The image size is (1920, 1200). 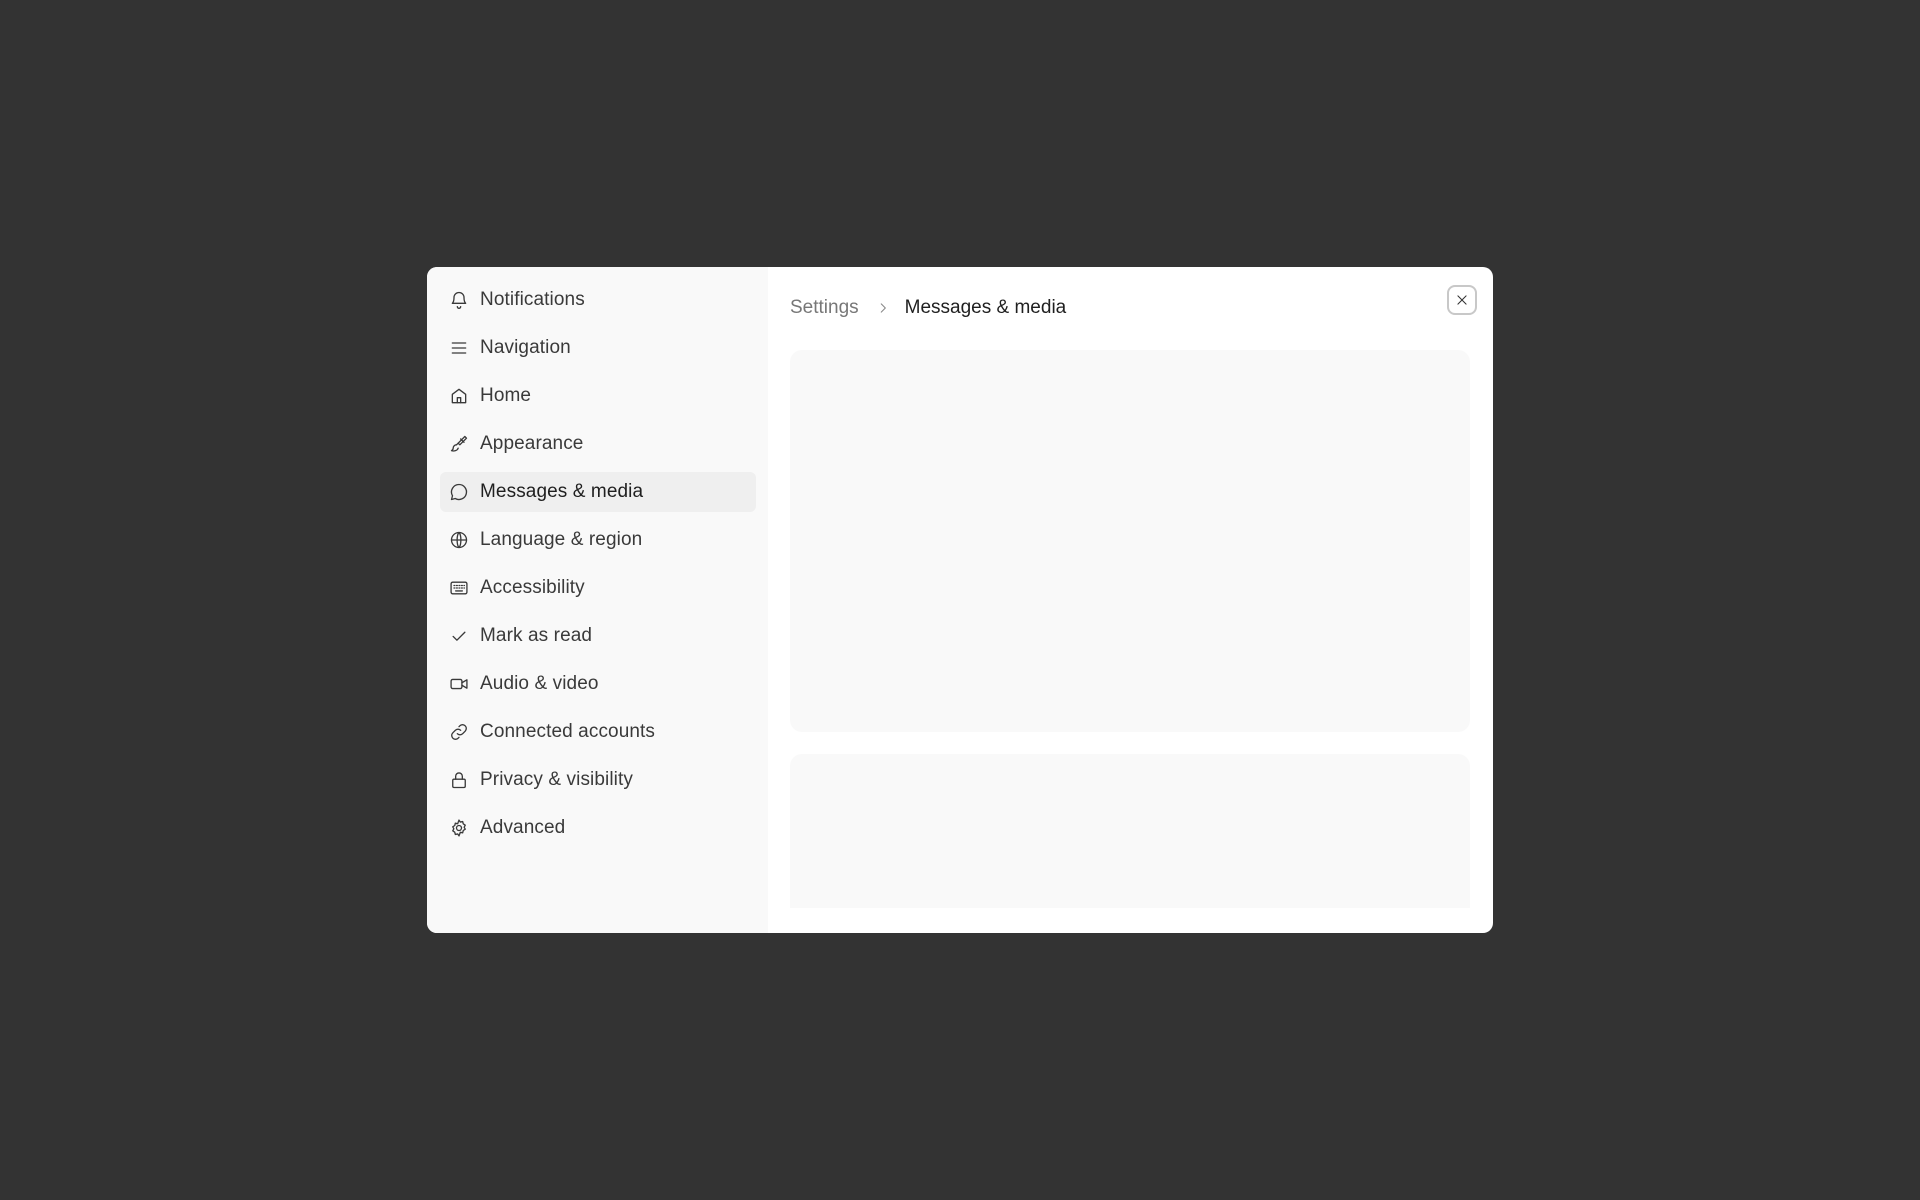 I want to click on sidebar-item-label: Notifications, so click(x=532, y=299).